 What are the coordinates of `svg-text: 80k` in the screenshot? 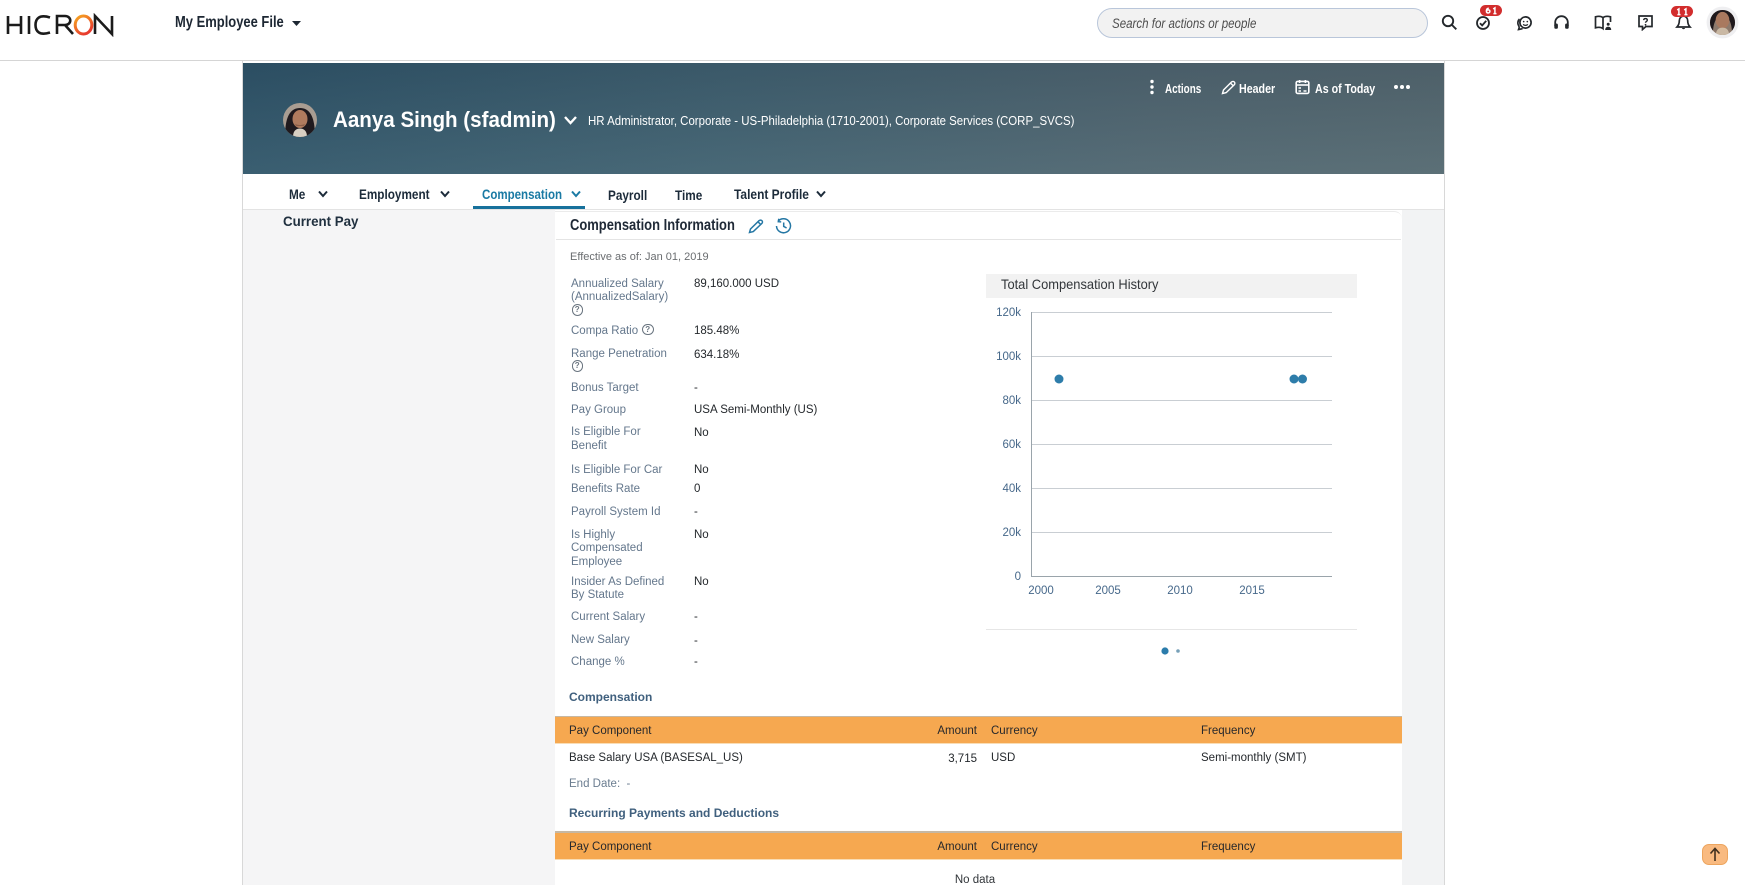 It's located at (1011, 401).